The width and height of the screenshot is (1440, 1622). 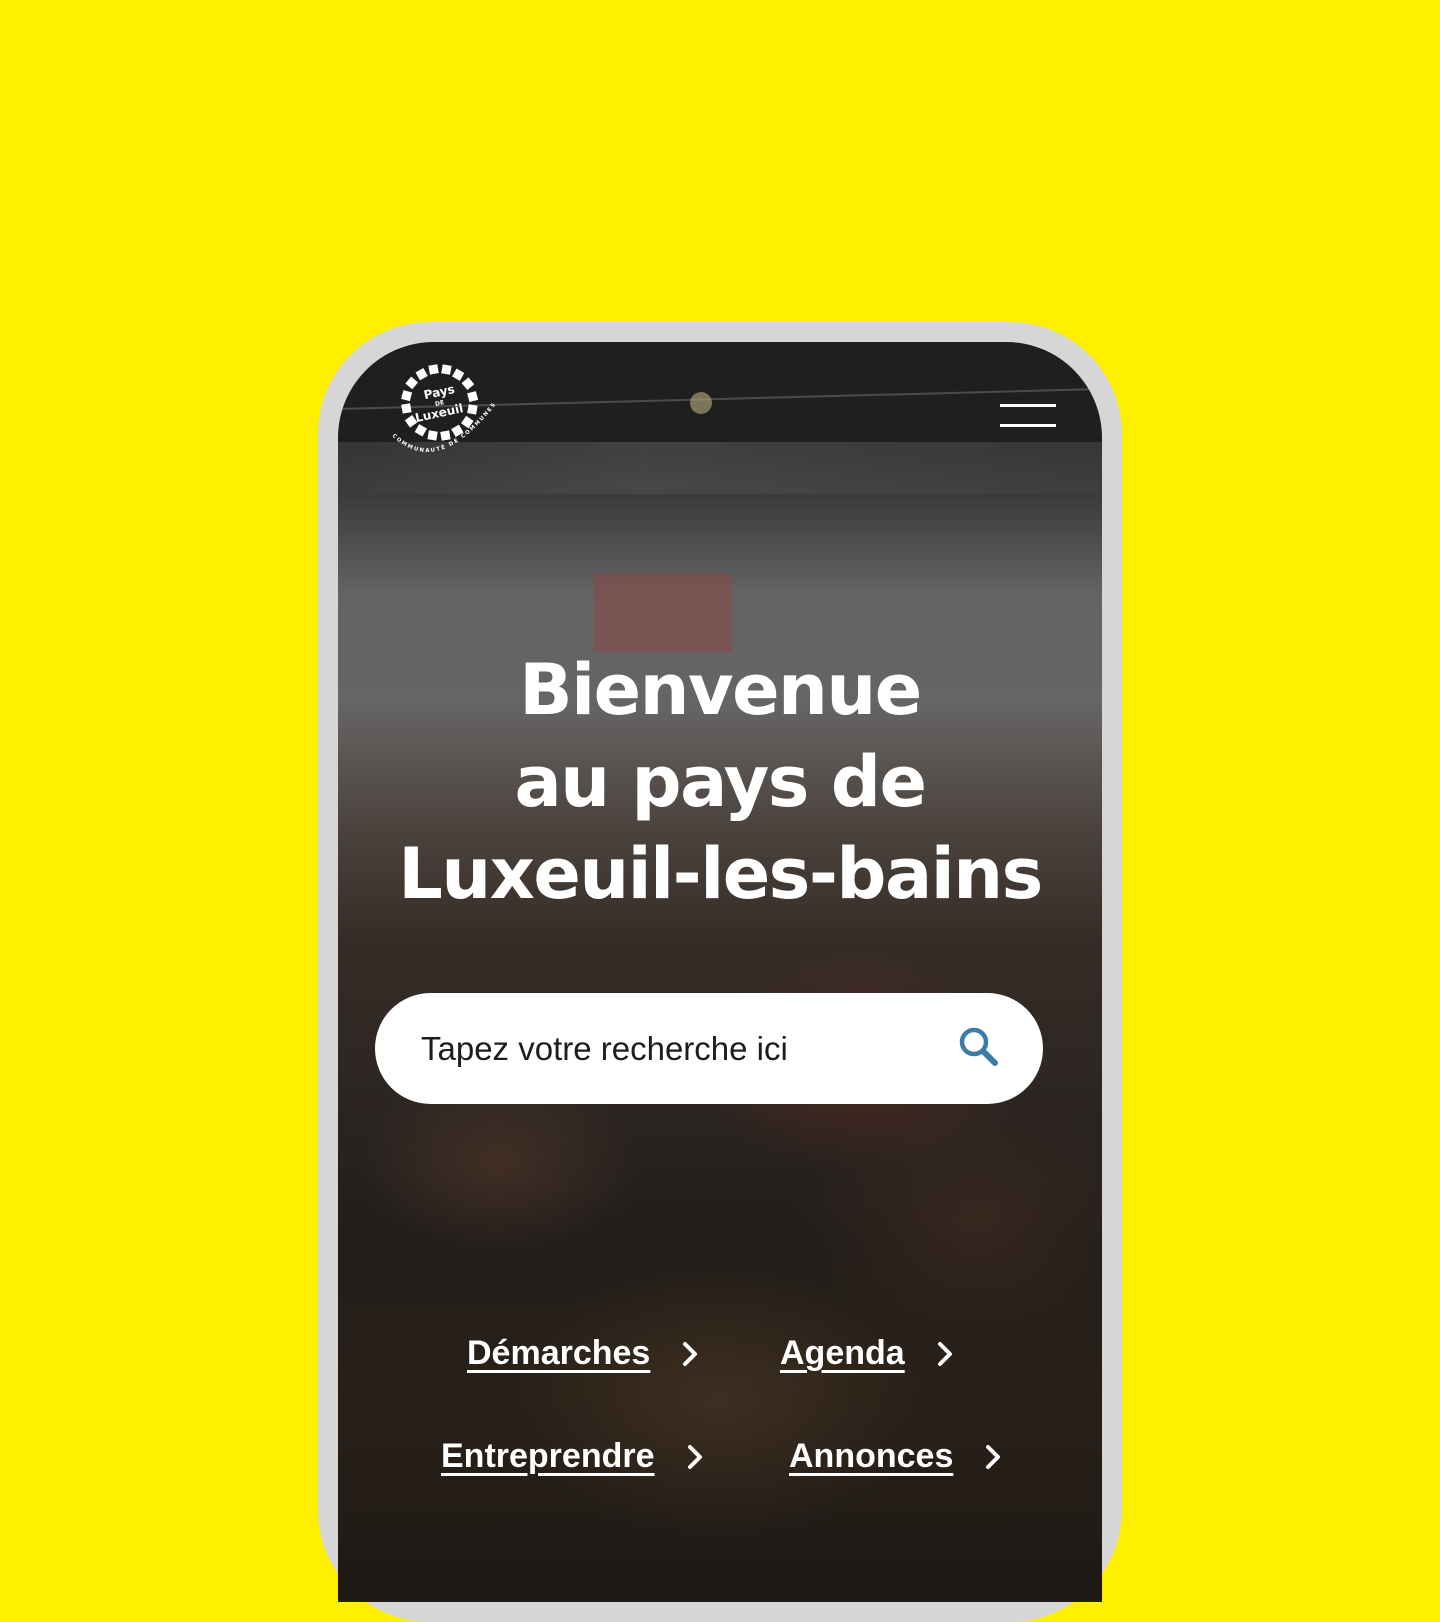 I want to click on quick-link-demarches: Démarches, so click(x=584, y=1353).